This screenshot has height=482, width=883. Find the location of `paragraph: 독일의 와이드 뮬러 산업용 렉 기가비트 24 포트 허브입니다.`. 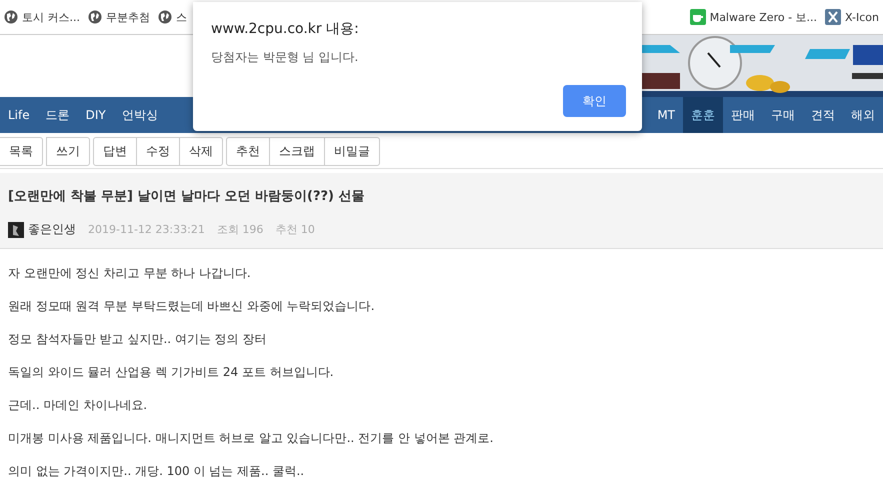

paragraph: 독일의 와이드 뮬러 산업용 렉 기가비트 24 포트 허브입니다. is located at coordinates (171, 372).